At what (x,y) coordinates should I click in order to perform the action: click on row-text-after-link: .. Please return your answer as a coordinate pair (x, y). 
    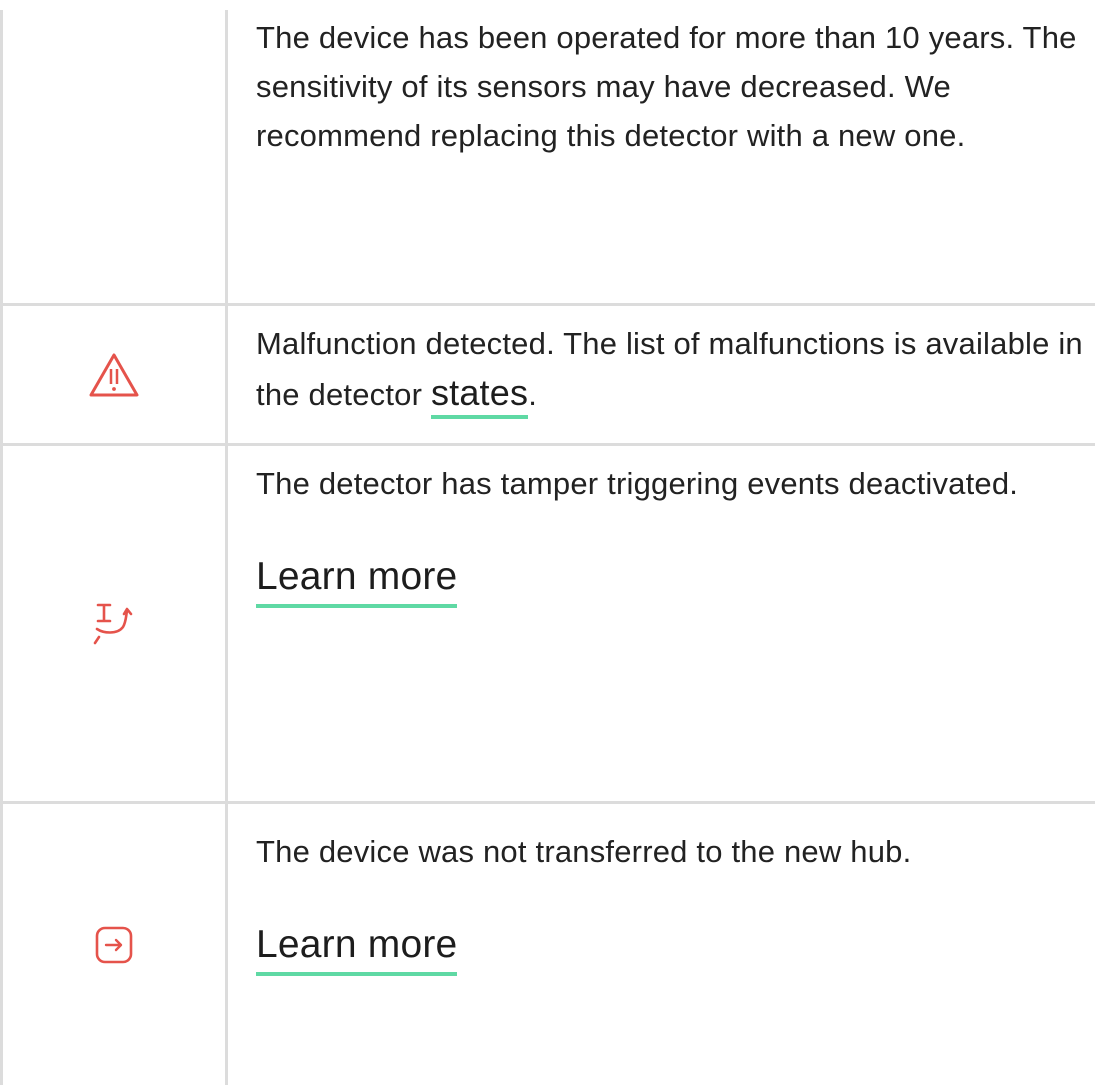
    Looking at the image, I should click on (533, 394).